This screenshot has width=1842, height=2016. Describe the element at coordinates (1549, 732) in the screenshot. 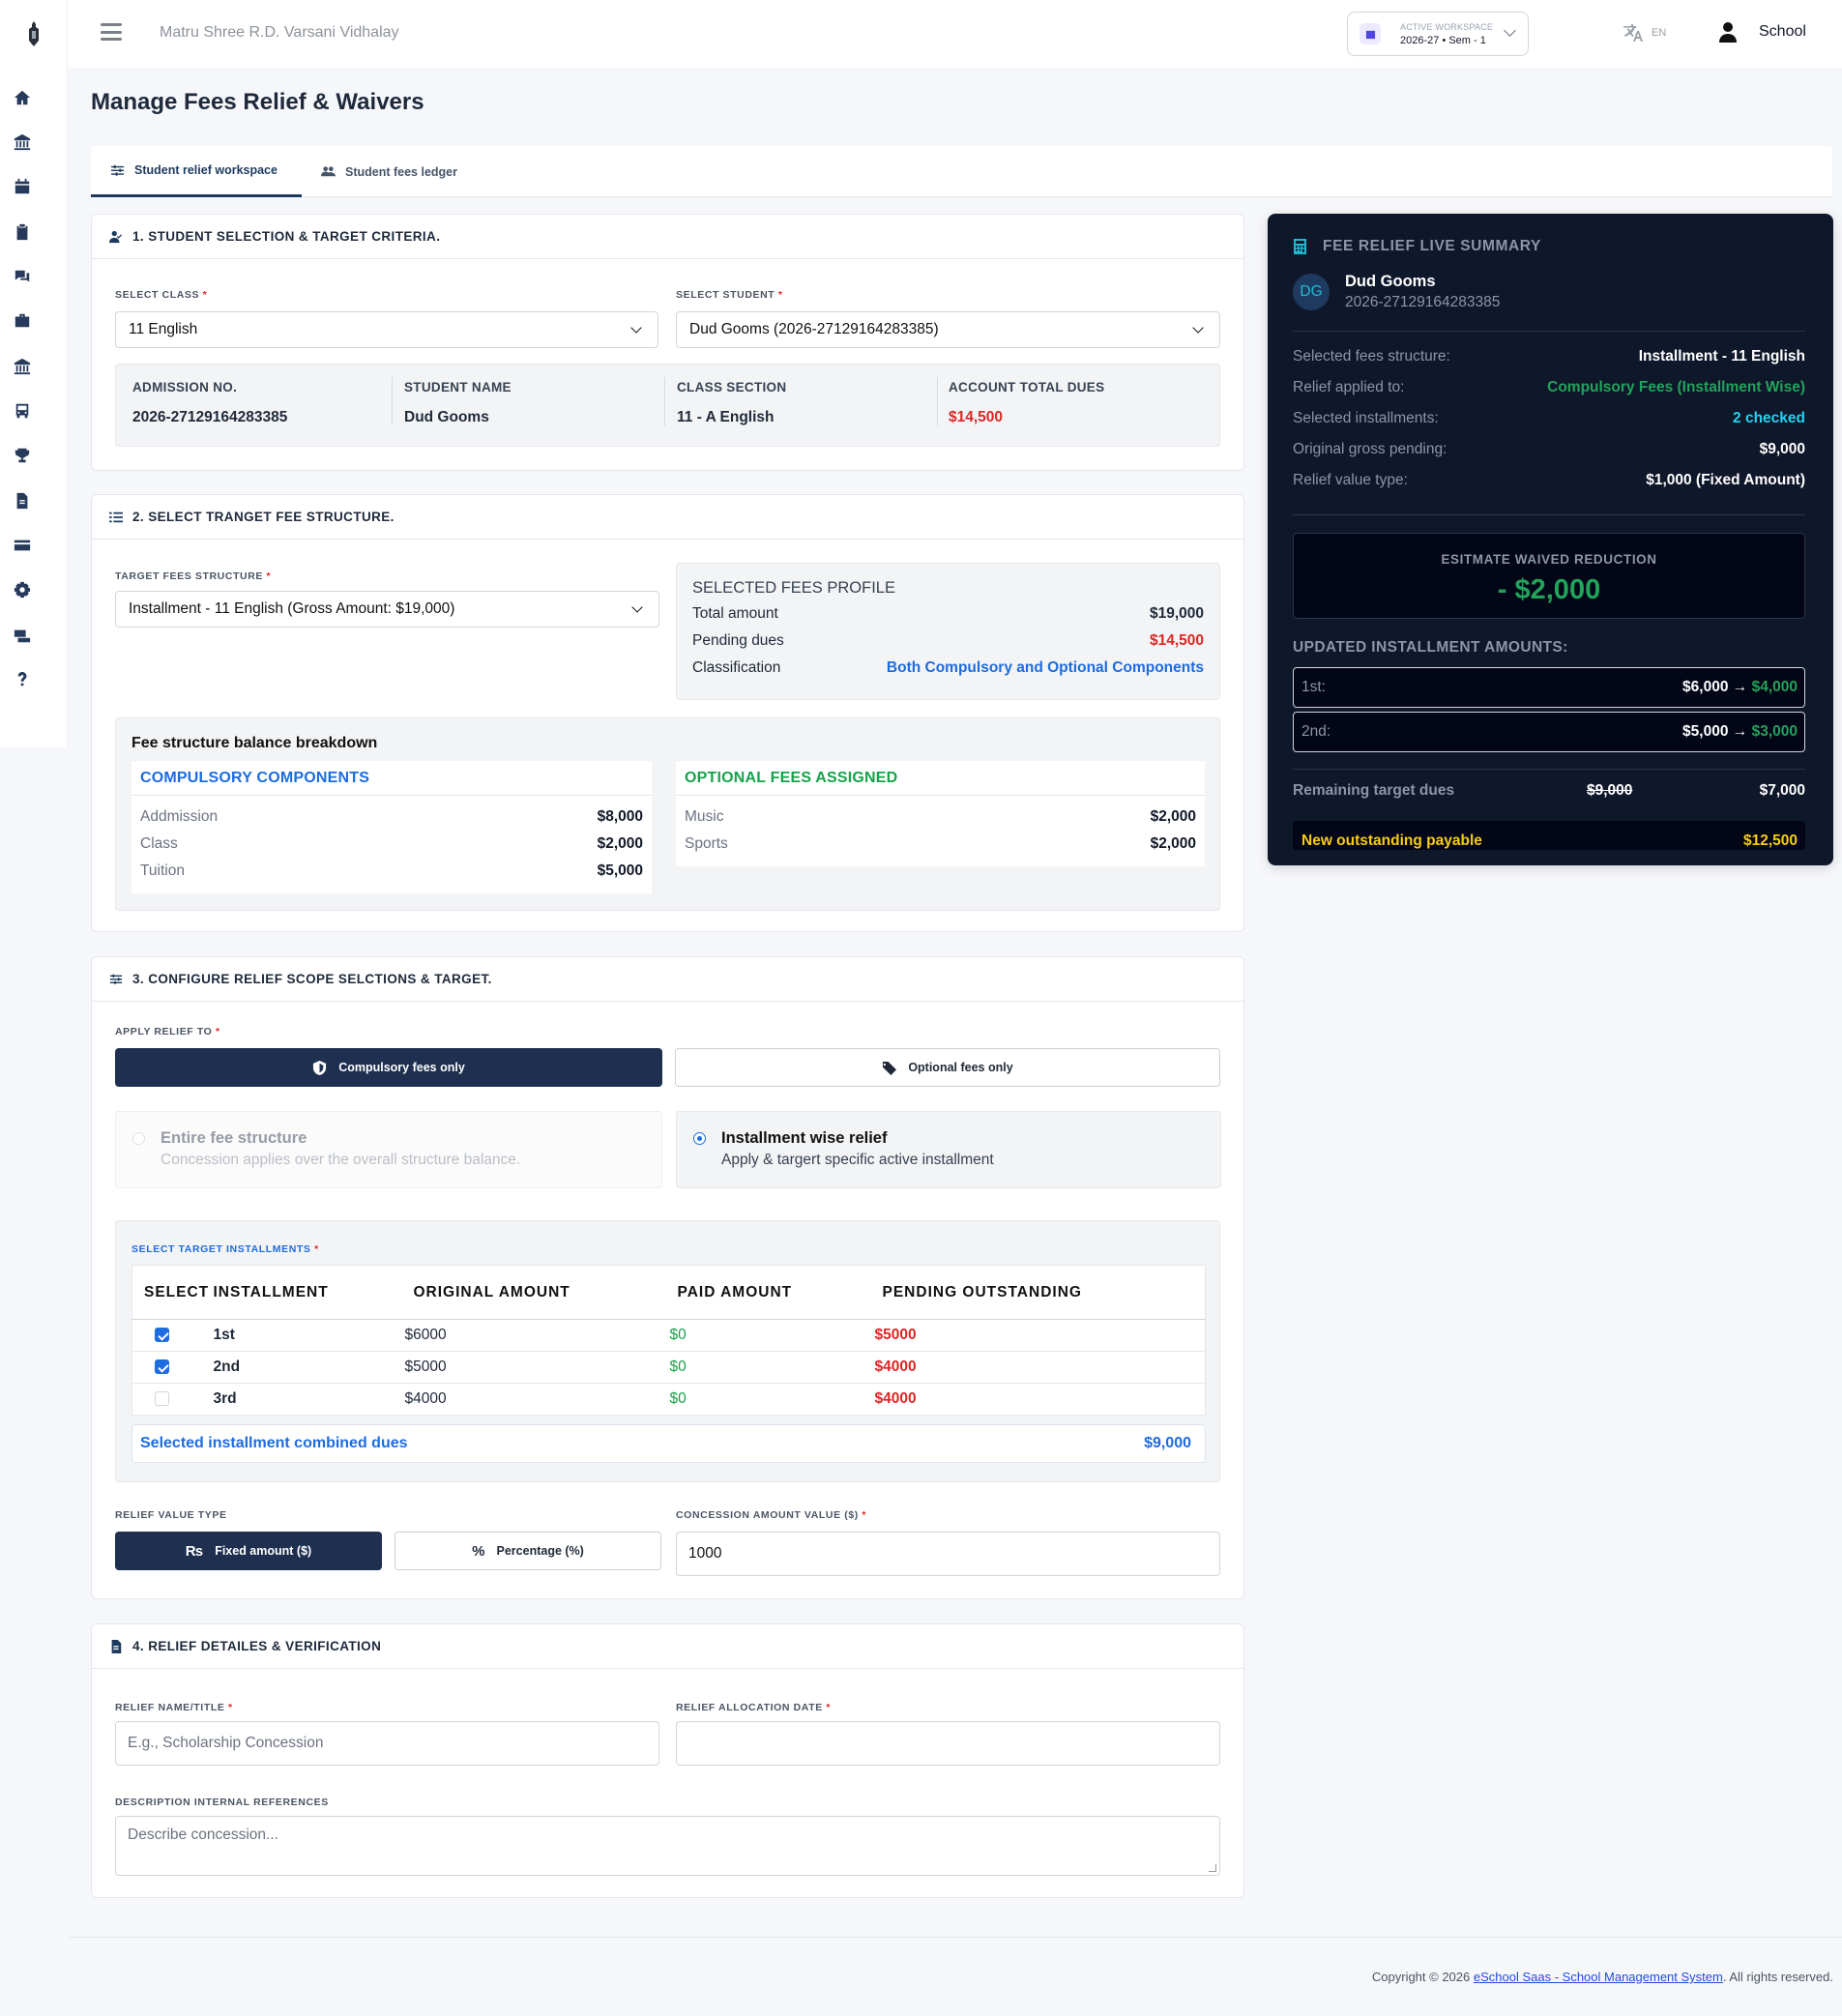

I see `updated-installment-row: 2nd: $5,000 → $3,000` at that location.